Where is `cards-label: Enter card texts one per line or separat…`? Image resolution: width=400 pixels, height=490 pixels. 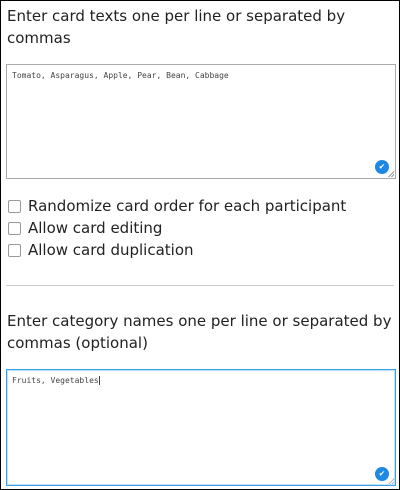 cards-label: Enter card texts one per line or separat… is located at coordinates (176, 27).